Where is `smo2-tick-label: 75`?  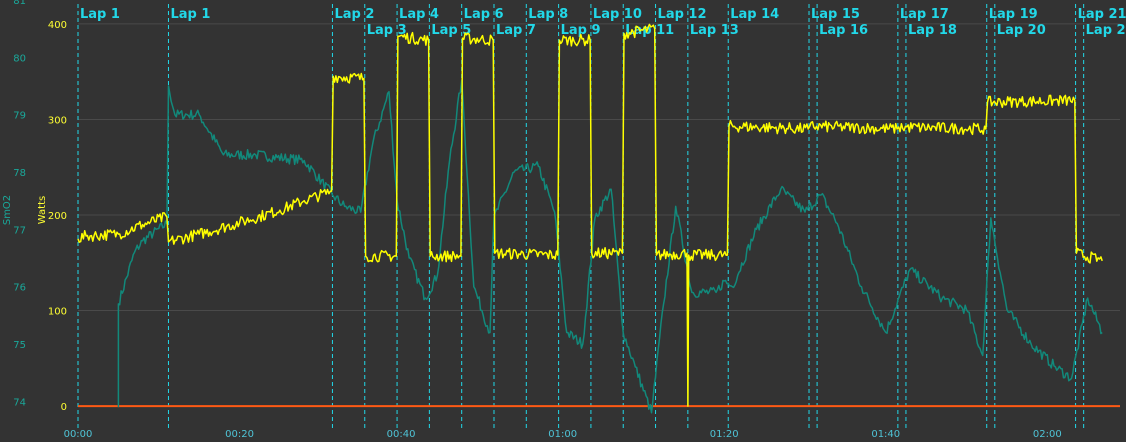 smo2-tick-label: 75 is located at coordinates (19, 345).